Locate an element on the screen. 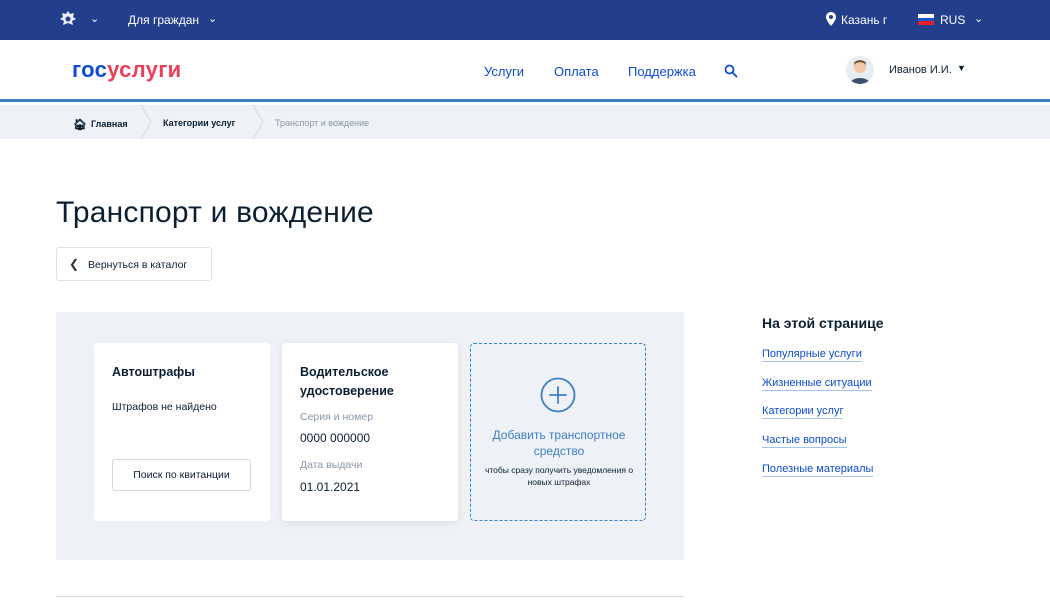 The image size is (1050, 600). back-to-catalog-button: ❮ Вернуться в каталог is located at coordinates (134, 264).